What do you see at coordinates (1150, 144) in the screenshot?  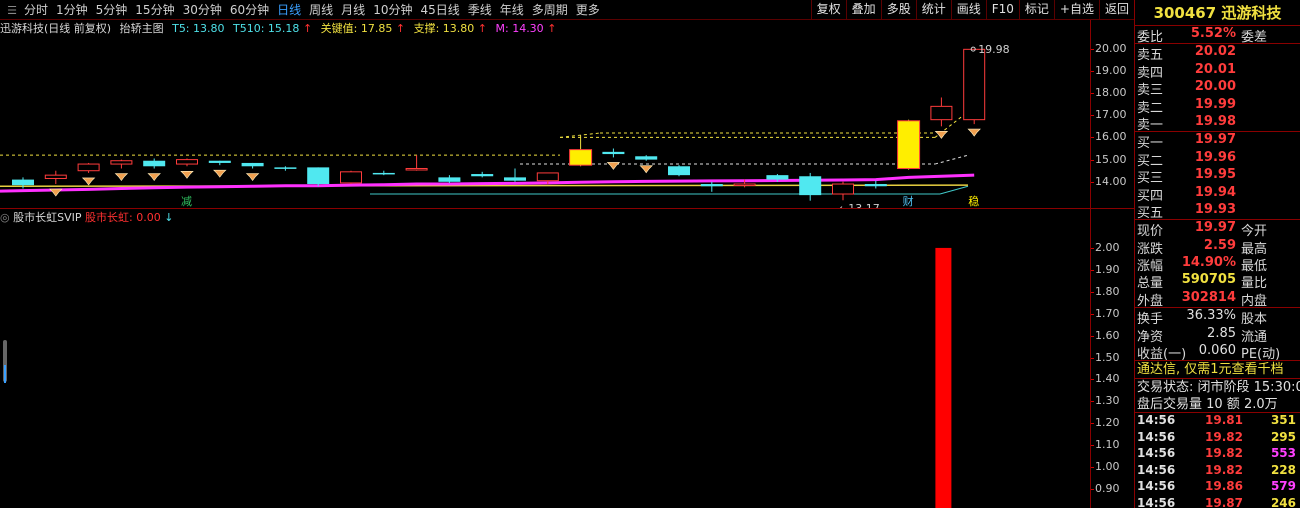 I see `bid-label: 买一` at bounding box center [1150, 144].